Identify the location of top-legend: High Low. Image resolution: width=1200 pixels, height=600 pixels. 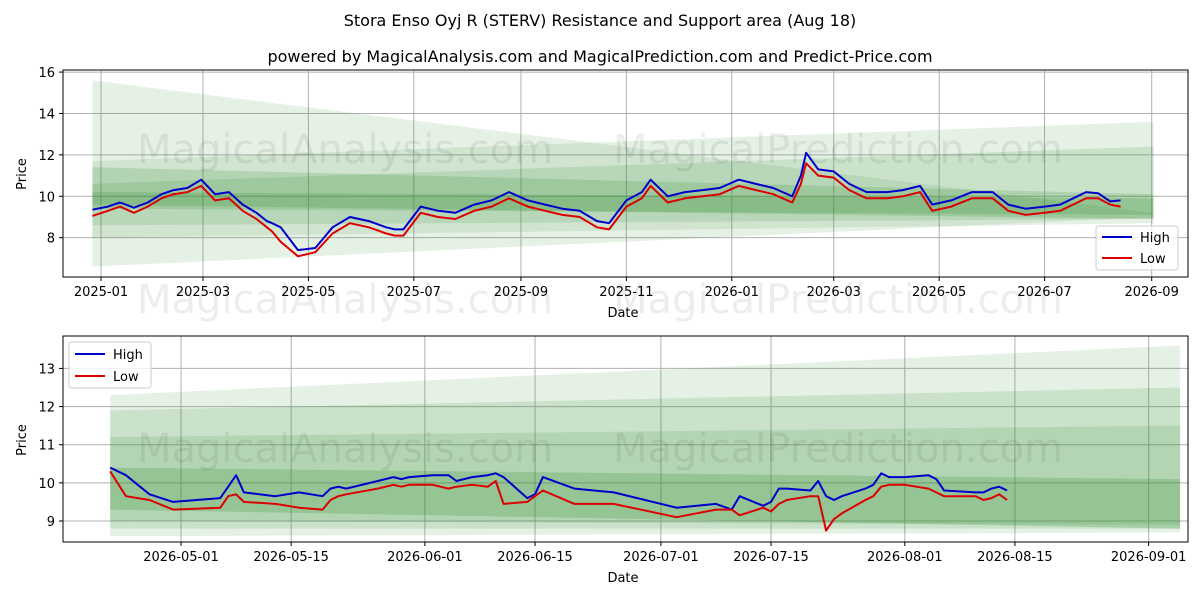
(1137, 248).